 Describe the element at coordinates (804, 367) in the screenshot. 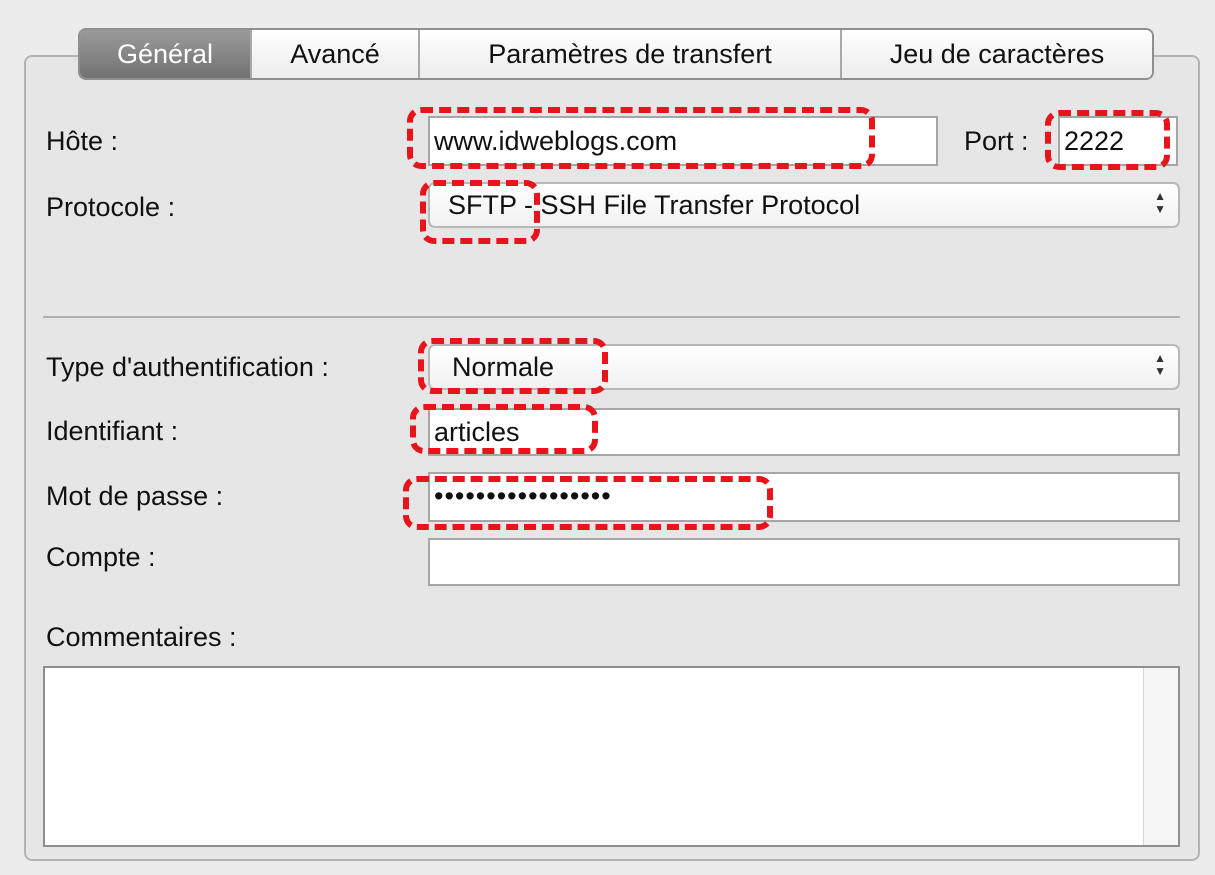

I see `auth-type-select: Normale ▲ ▼` at that location.